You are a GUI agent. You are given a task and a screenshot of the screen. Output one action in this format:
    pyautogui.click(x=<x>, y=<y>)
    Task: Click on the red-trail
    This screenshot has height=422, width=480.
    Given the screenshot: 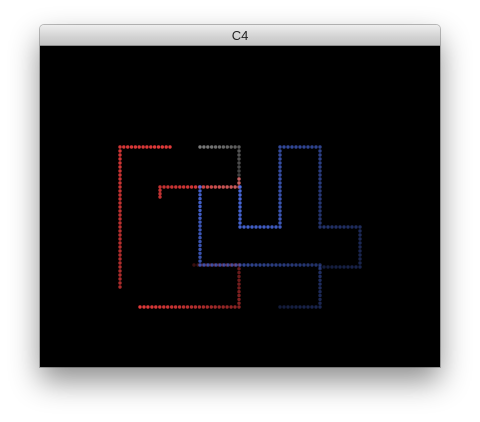 What is the action you would take?
    pyautogui.click(x=145, y=217)
    